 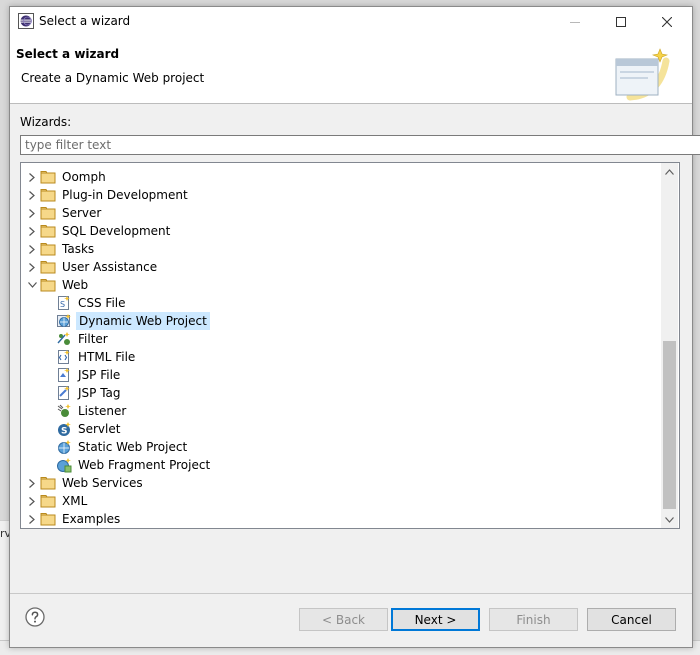 What do you see at coordinates (143, 321) in the screenshot?
I see `tree-item-label: Dynamic Web Project` at bounding box center [143, 321].